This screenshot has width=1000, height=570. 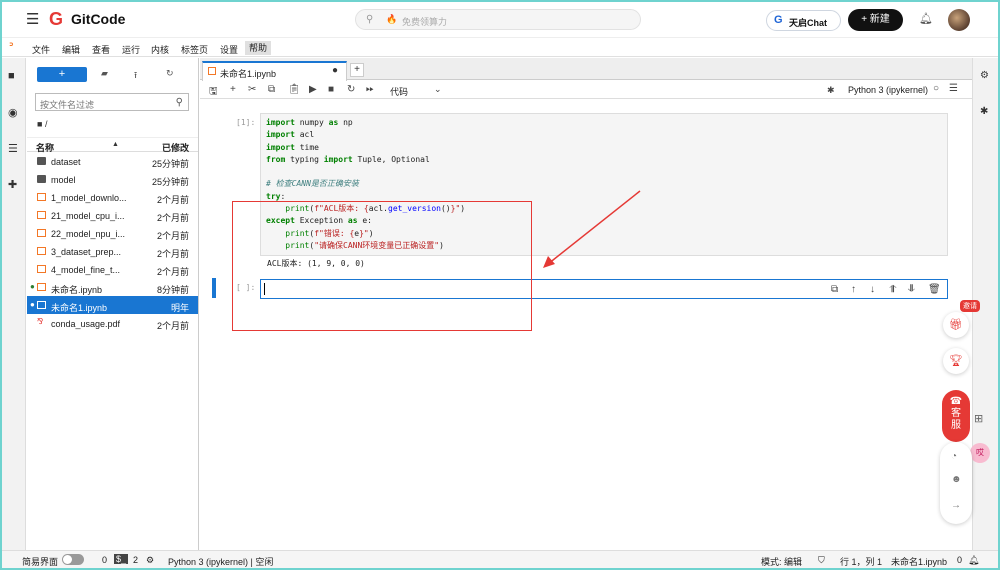 I want to click on terminal-icon: $_, so click(x=121, y=559).